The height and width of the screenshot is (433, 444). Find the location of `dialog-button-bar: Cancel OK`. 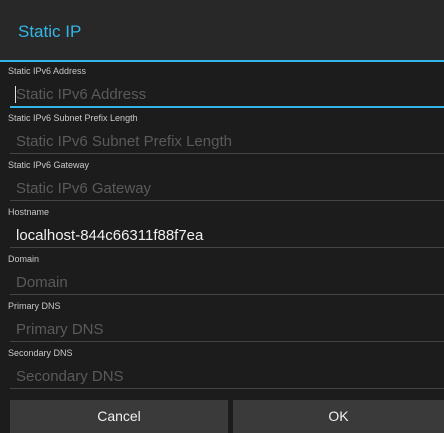

dialog-button-bar: Cancel OK is located at coordinates (222, 414).